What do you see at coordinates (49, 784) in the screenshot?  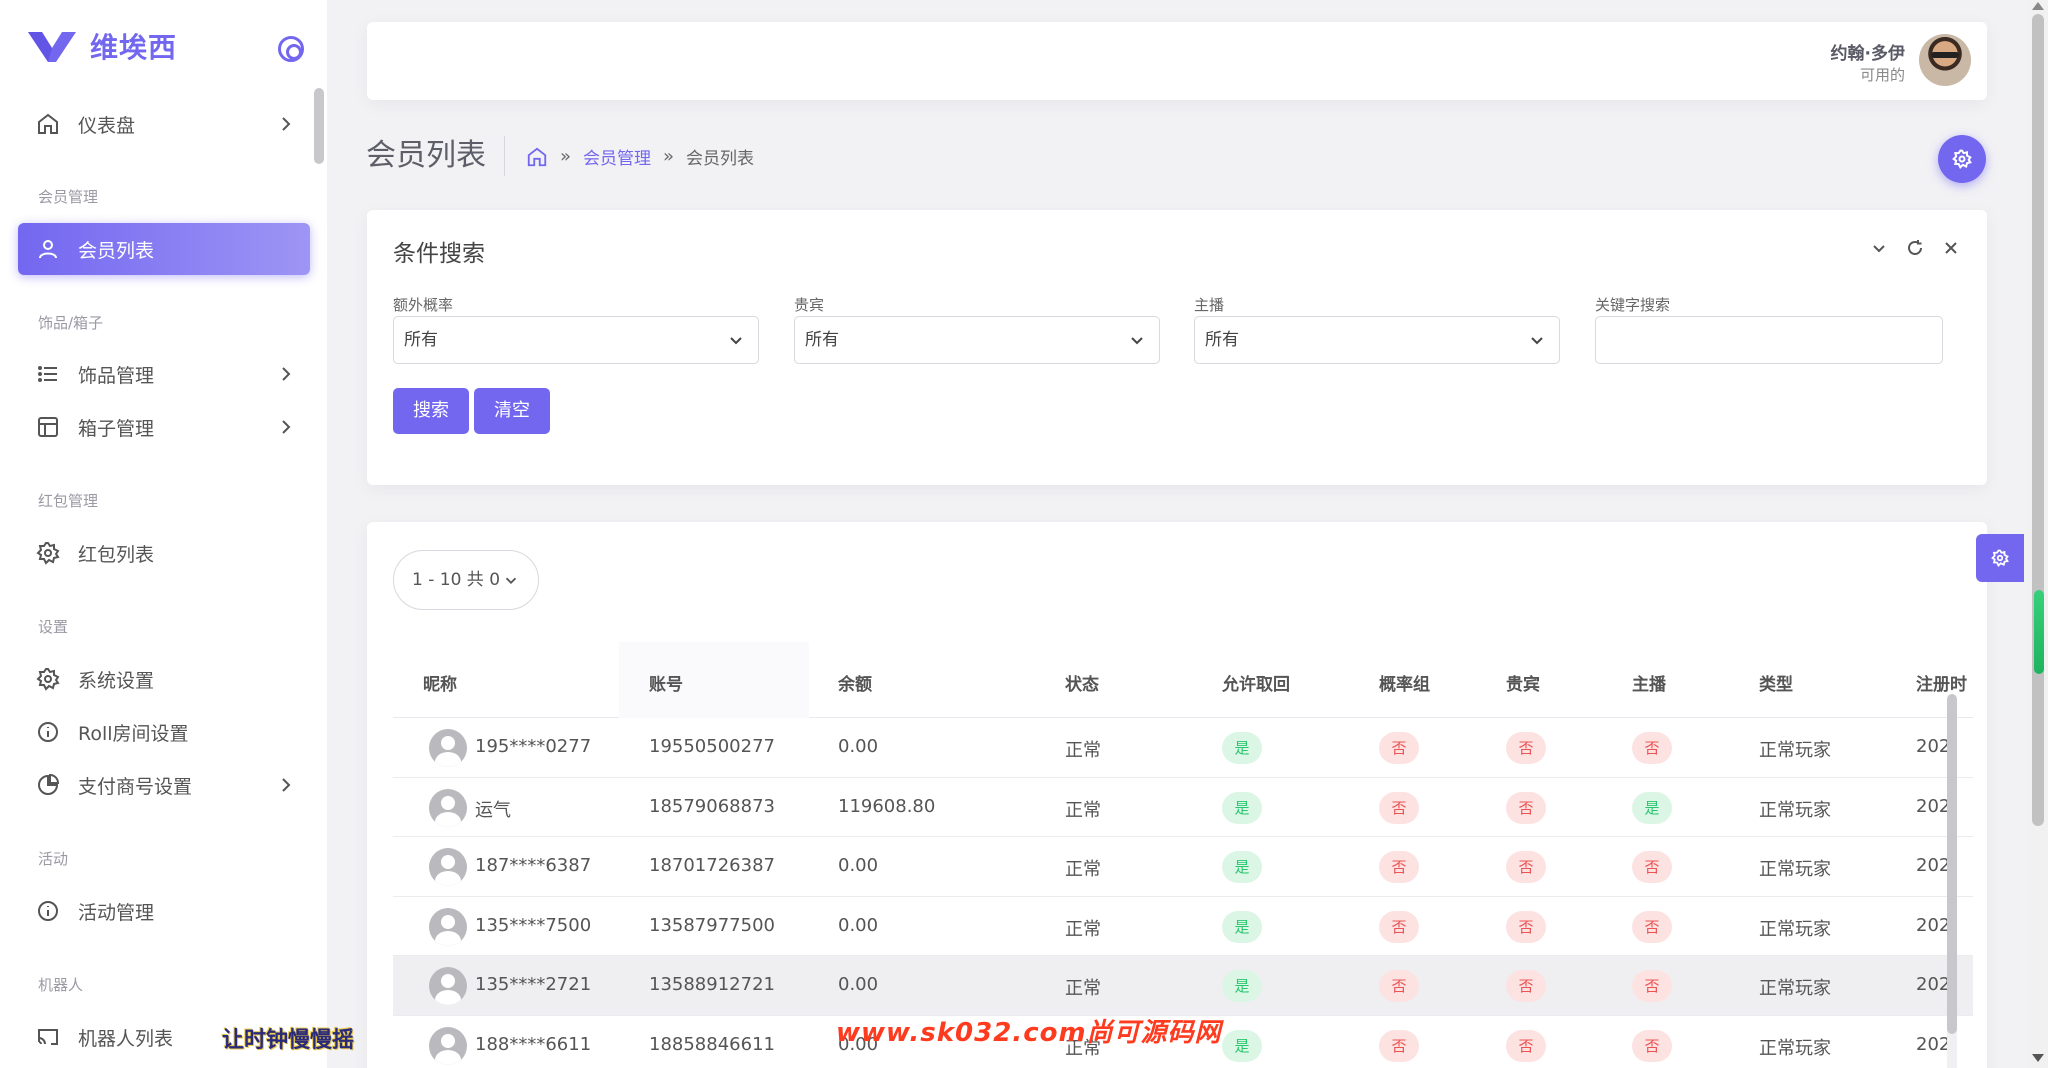 I see `pie-chart-icon` at bounding box center [49, 784].